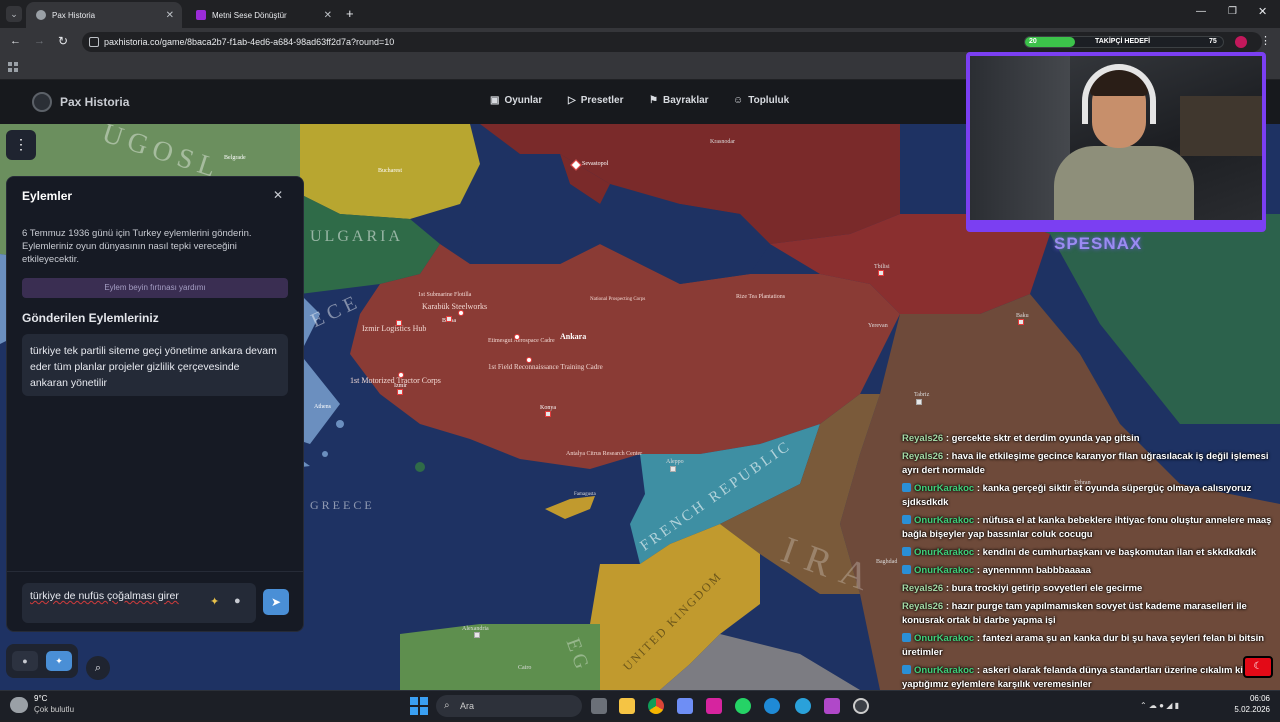  What do you see at coordinates (1241, 42) in the screenshot?
I see `profile-avatar` at bounding box center [1241, 42].